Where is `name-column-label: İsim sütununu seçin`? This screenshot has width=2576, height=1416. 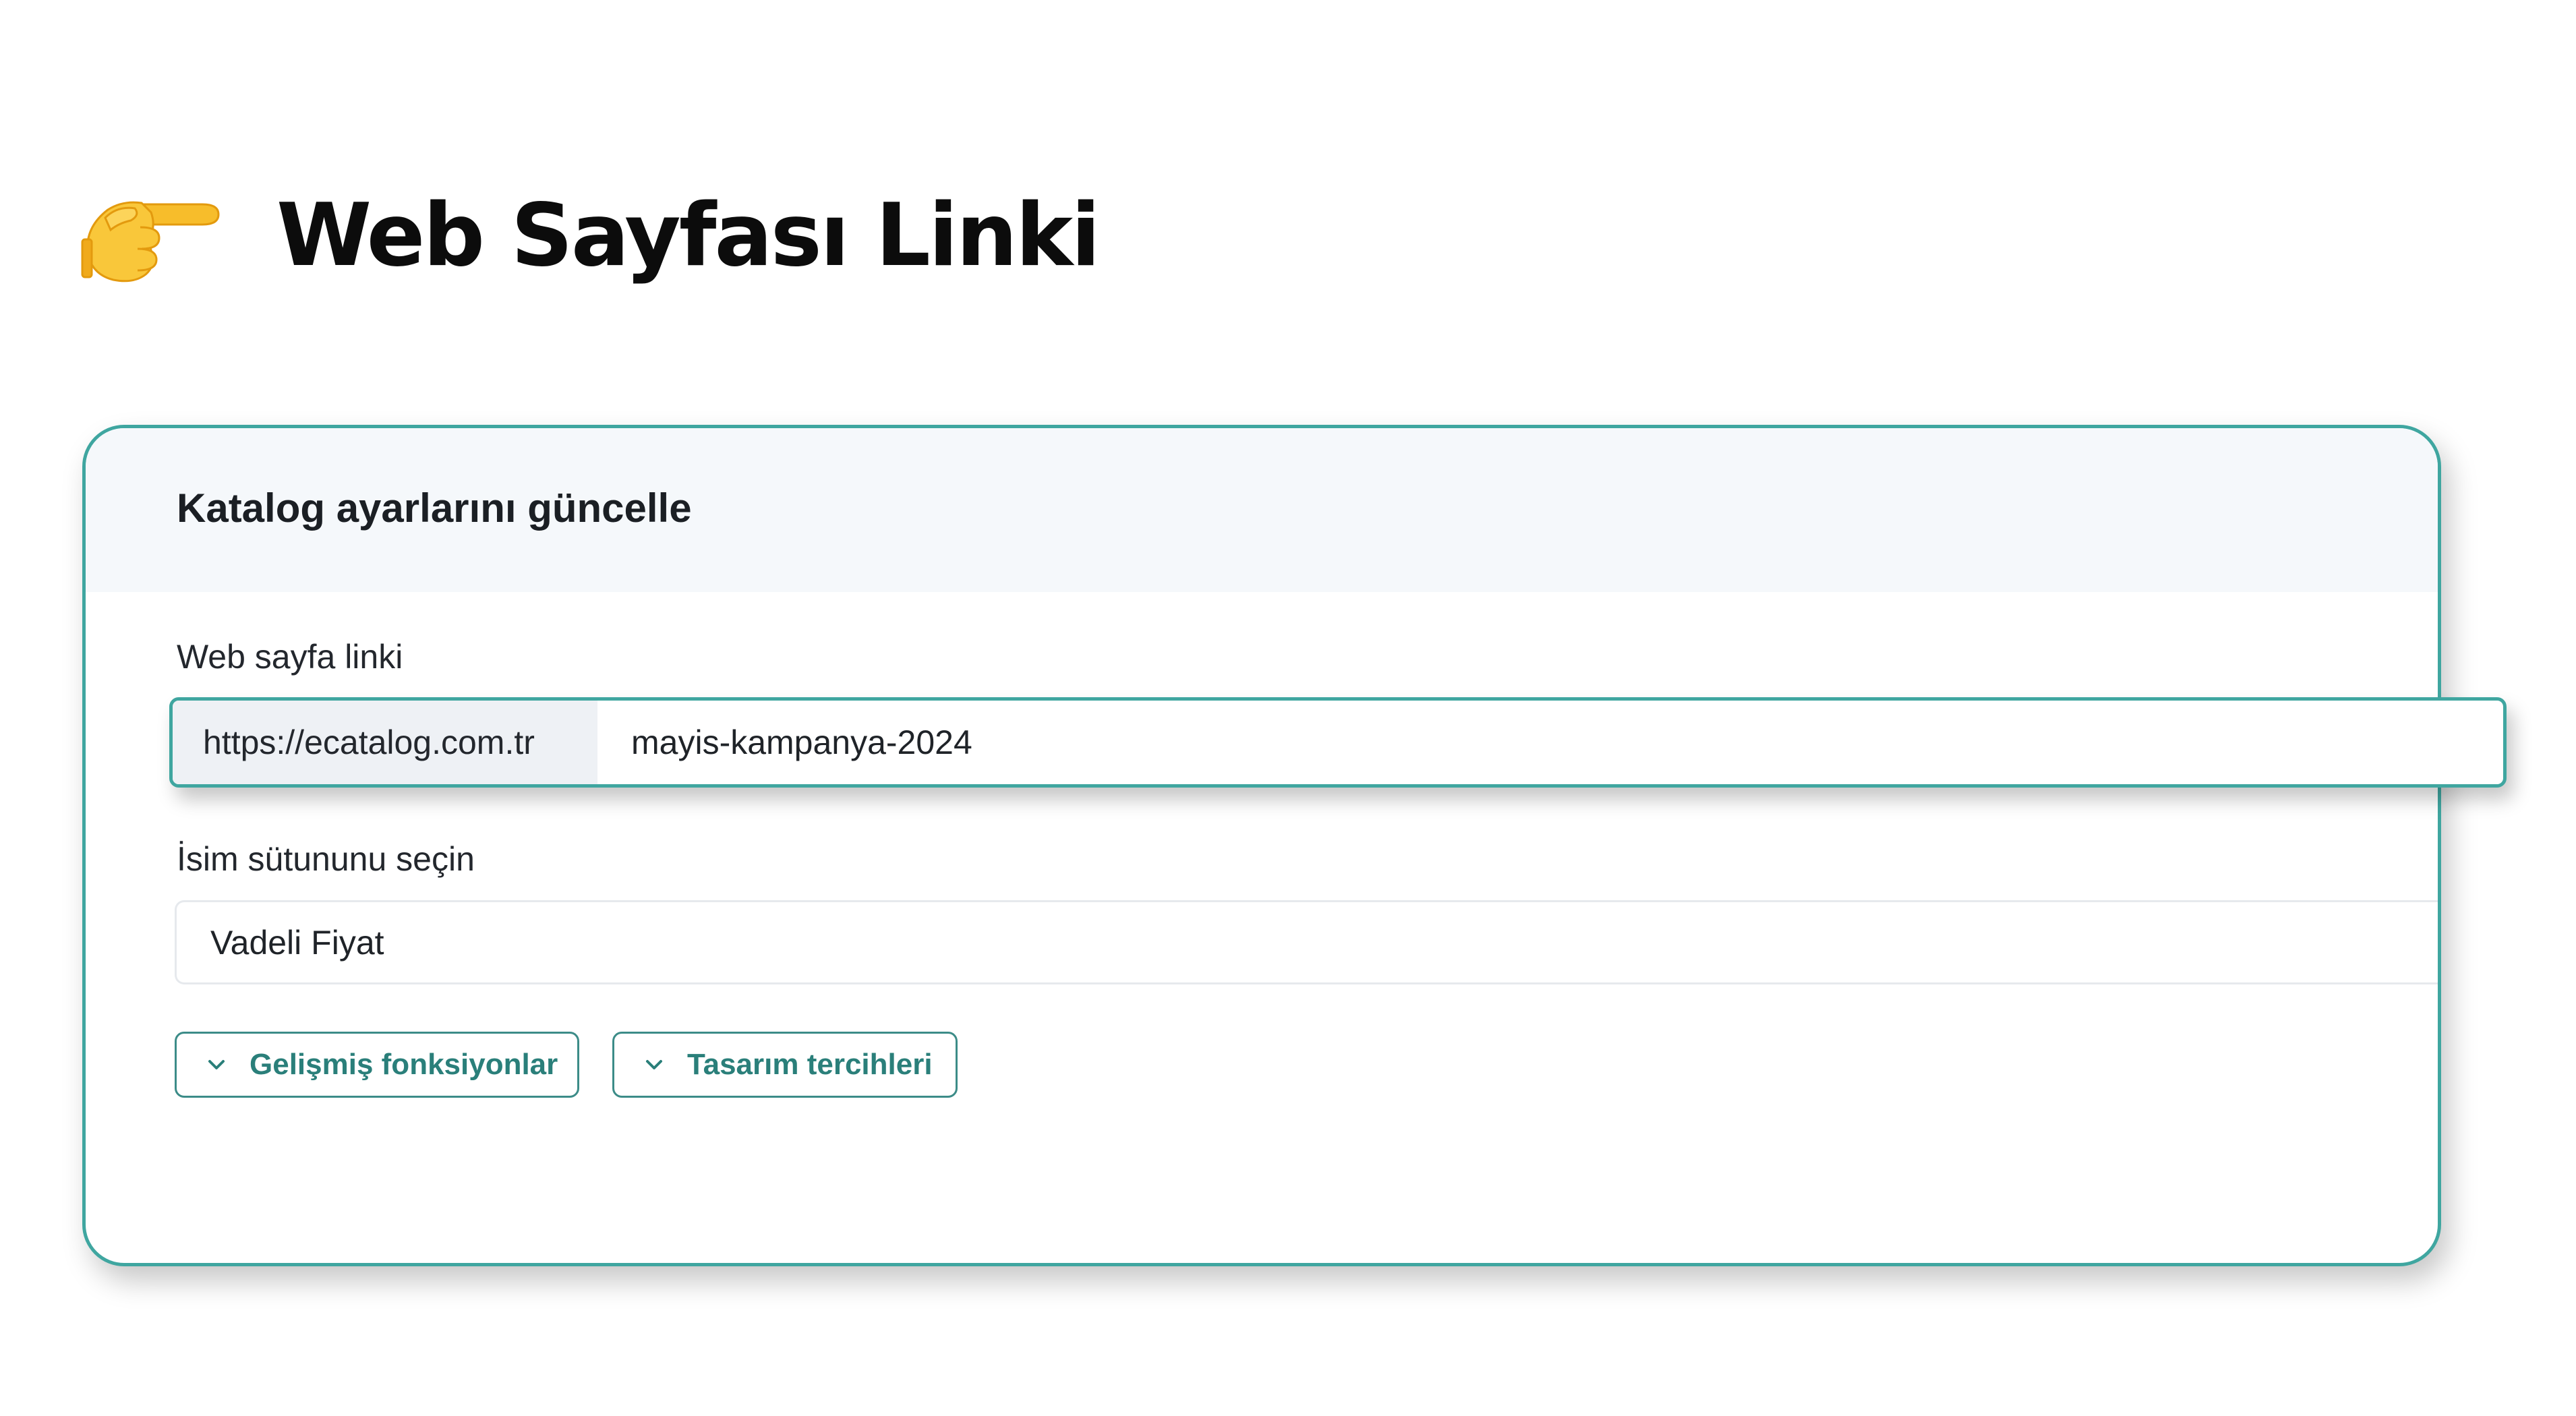
name-column-label: İsim sütununu seçin is located at coordinates (326, 859).